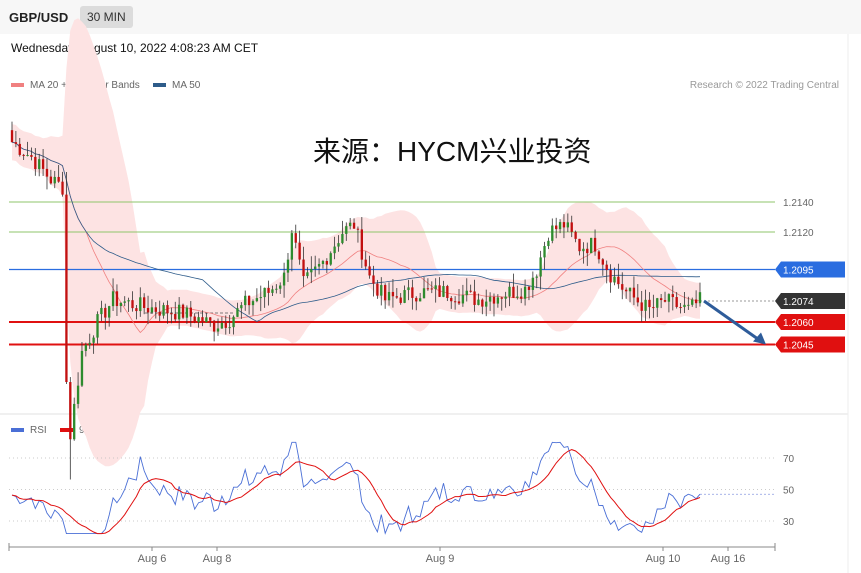 The height and width of the screenshot is (573, 861). What do you see at coordinates (732, 320) in the screenshot?
I see `forecast-arrow-shaft` at bounding box center [732, 320].